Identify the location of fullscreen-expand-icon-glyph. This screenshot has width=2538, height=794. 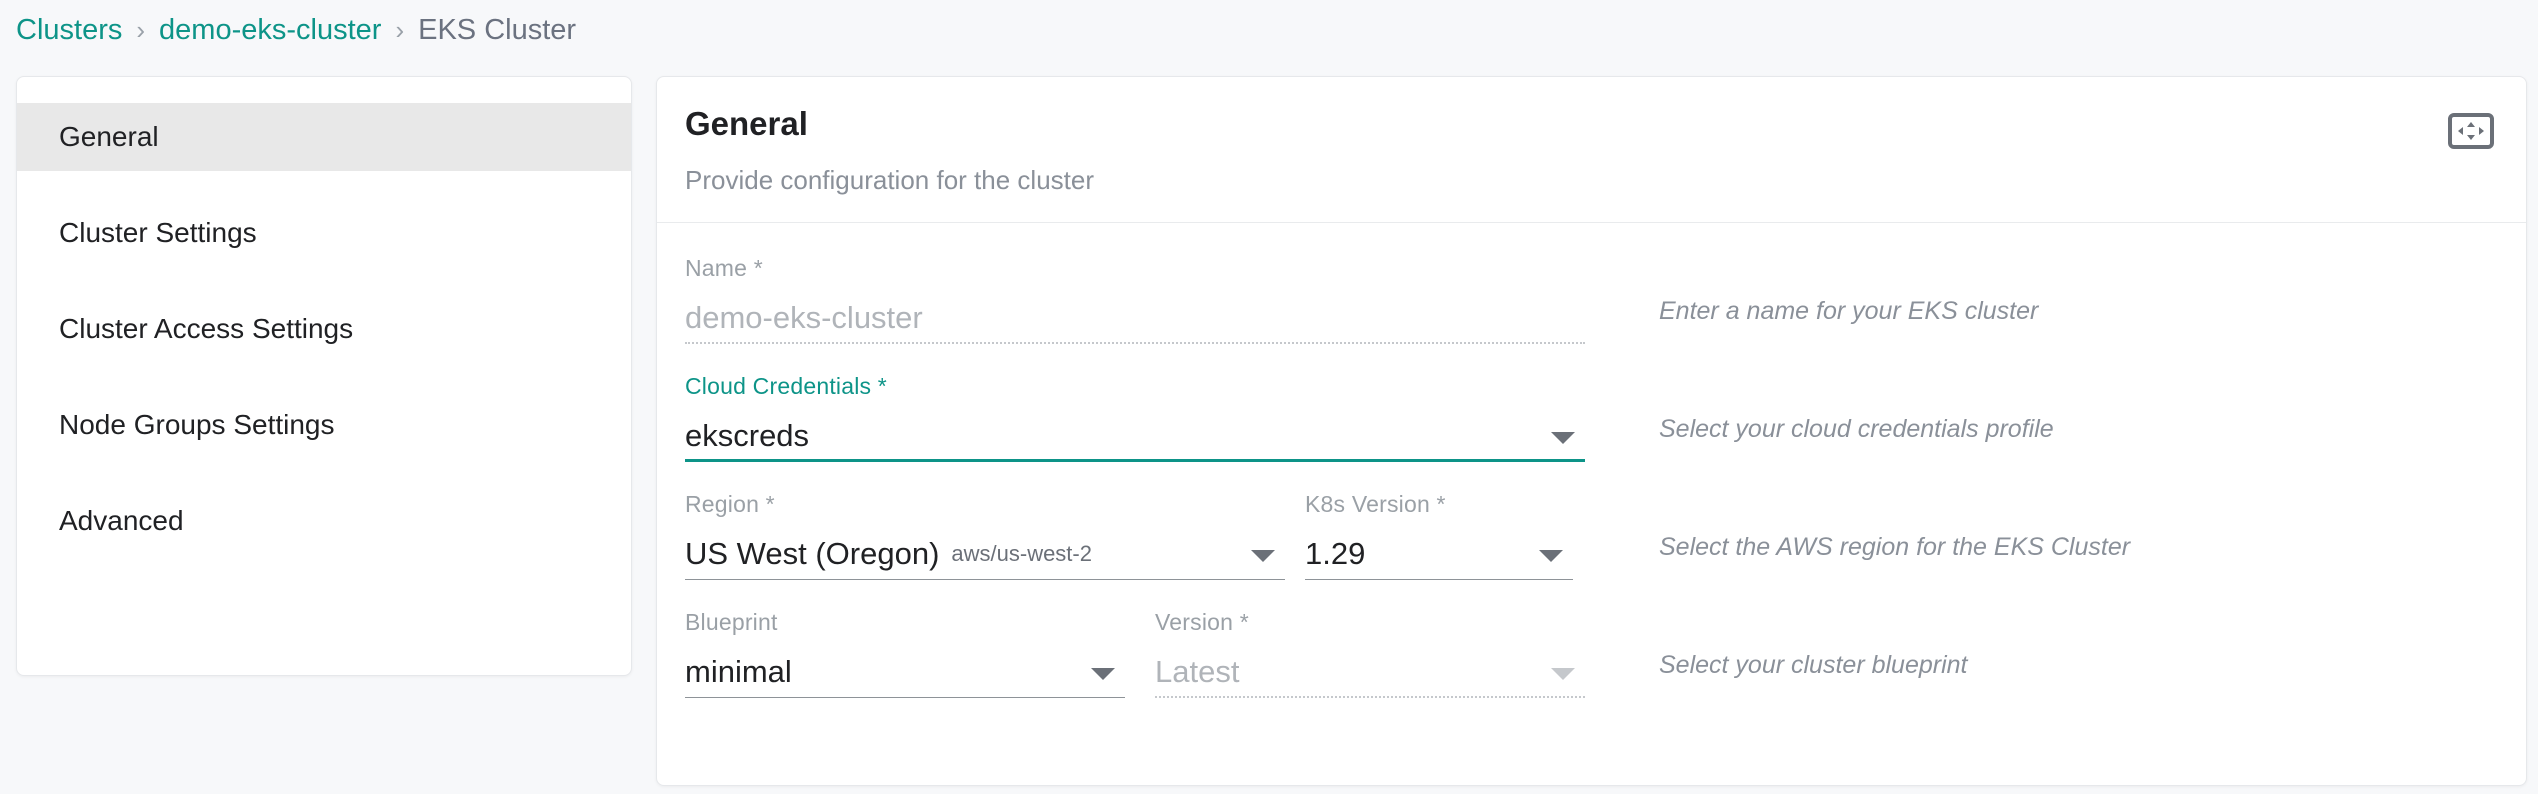
(2471, 131).